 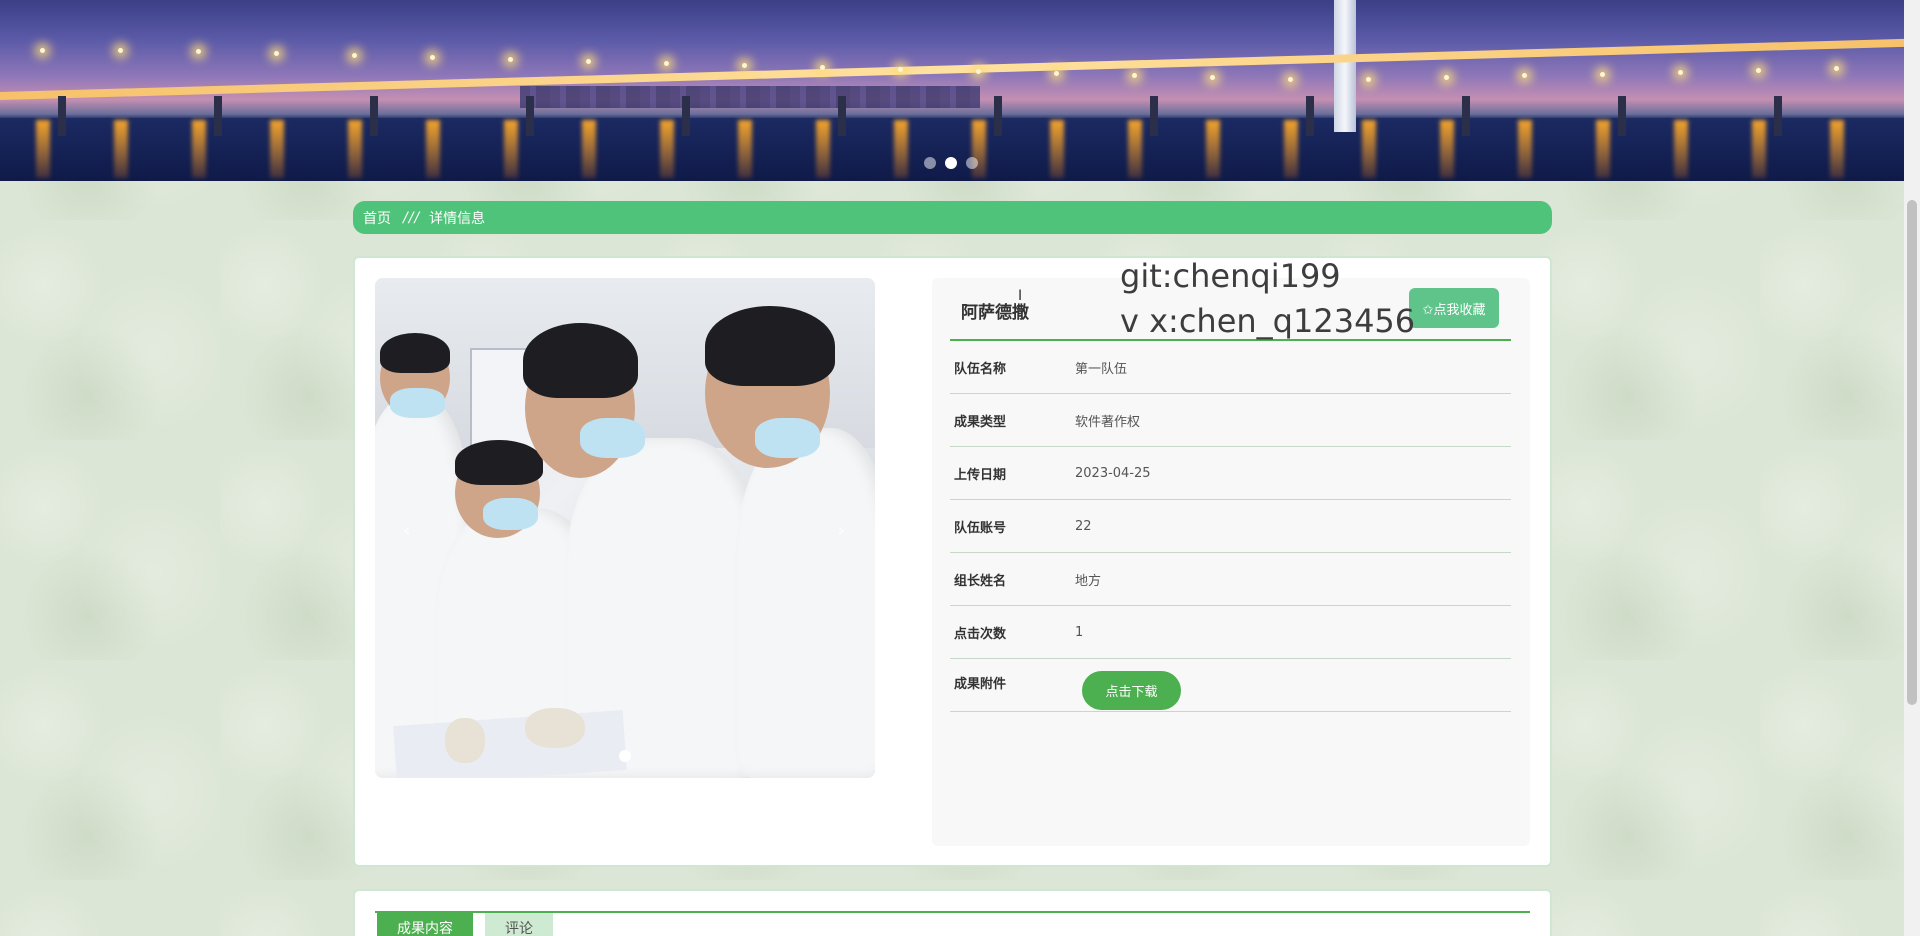 I want to click on field-value: 软件著作权, so click(x=1108, y=422).